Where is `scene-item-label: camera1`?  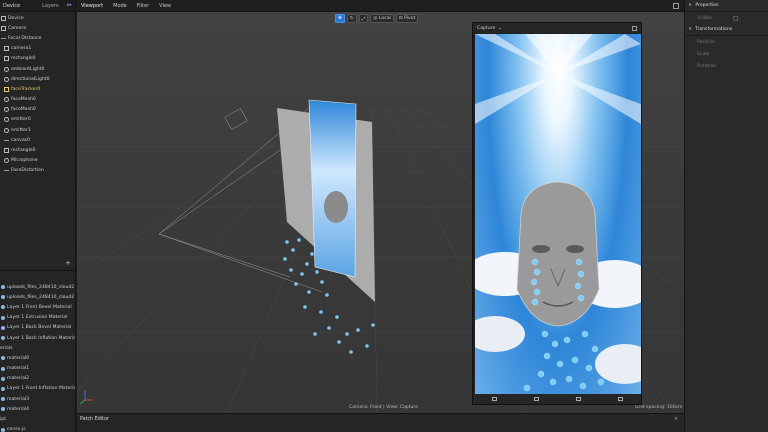 scene-item-label: camera1 is located at coordinates (21, 49).